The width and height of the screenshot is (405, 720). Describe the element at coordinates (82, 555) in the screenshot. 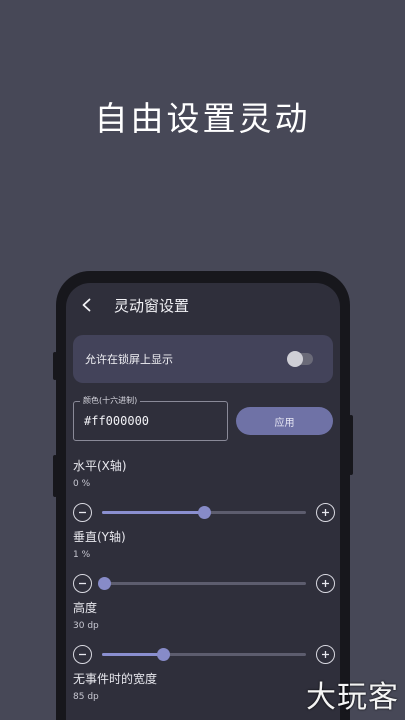

I see `setting-value: 1 %` at that location.